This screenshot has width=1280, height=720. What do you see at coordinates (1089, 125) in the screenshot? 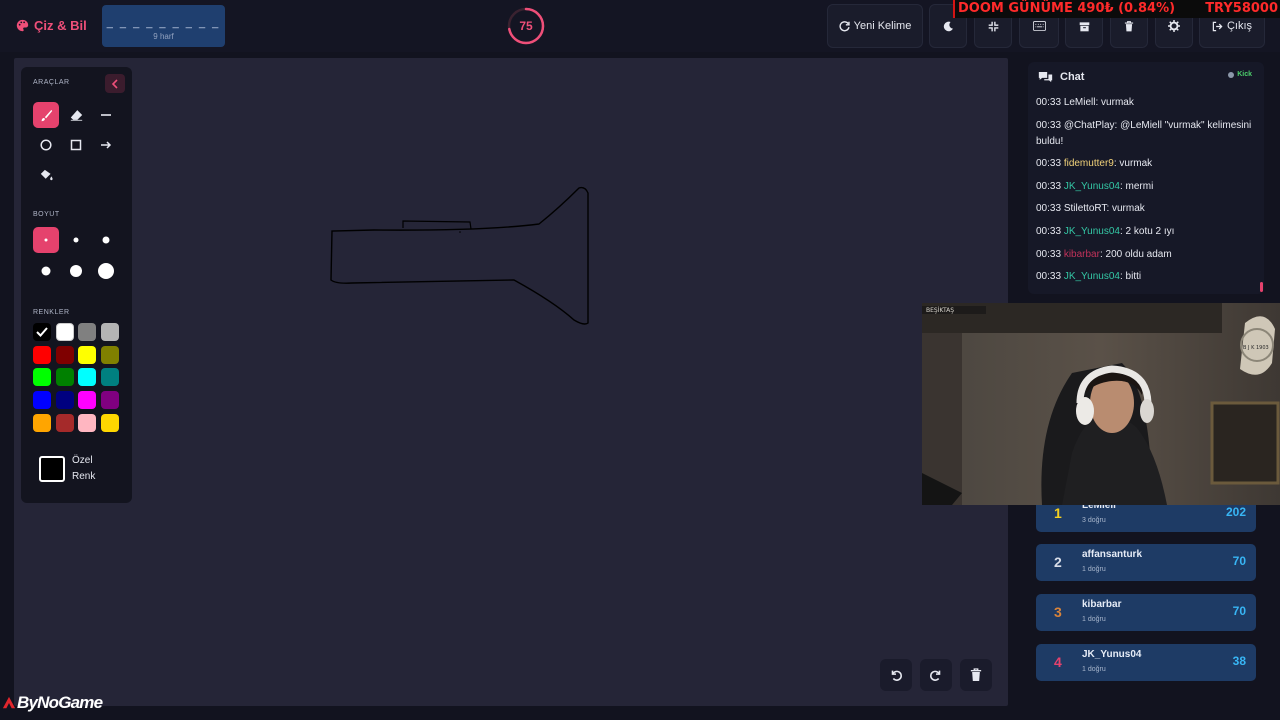
I see `chat-username: @ChatPlay` at bounding box center [1089, 125].